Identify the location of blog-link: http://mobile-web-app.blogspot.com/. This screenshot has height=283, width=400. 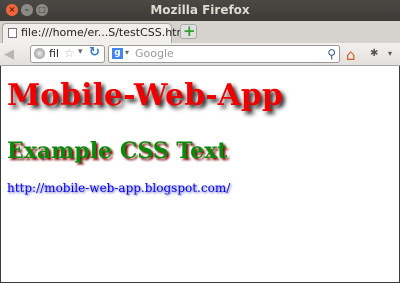
(118, 188).